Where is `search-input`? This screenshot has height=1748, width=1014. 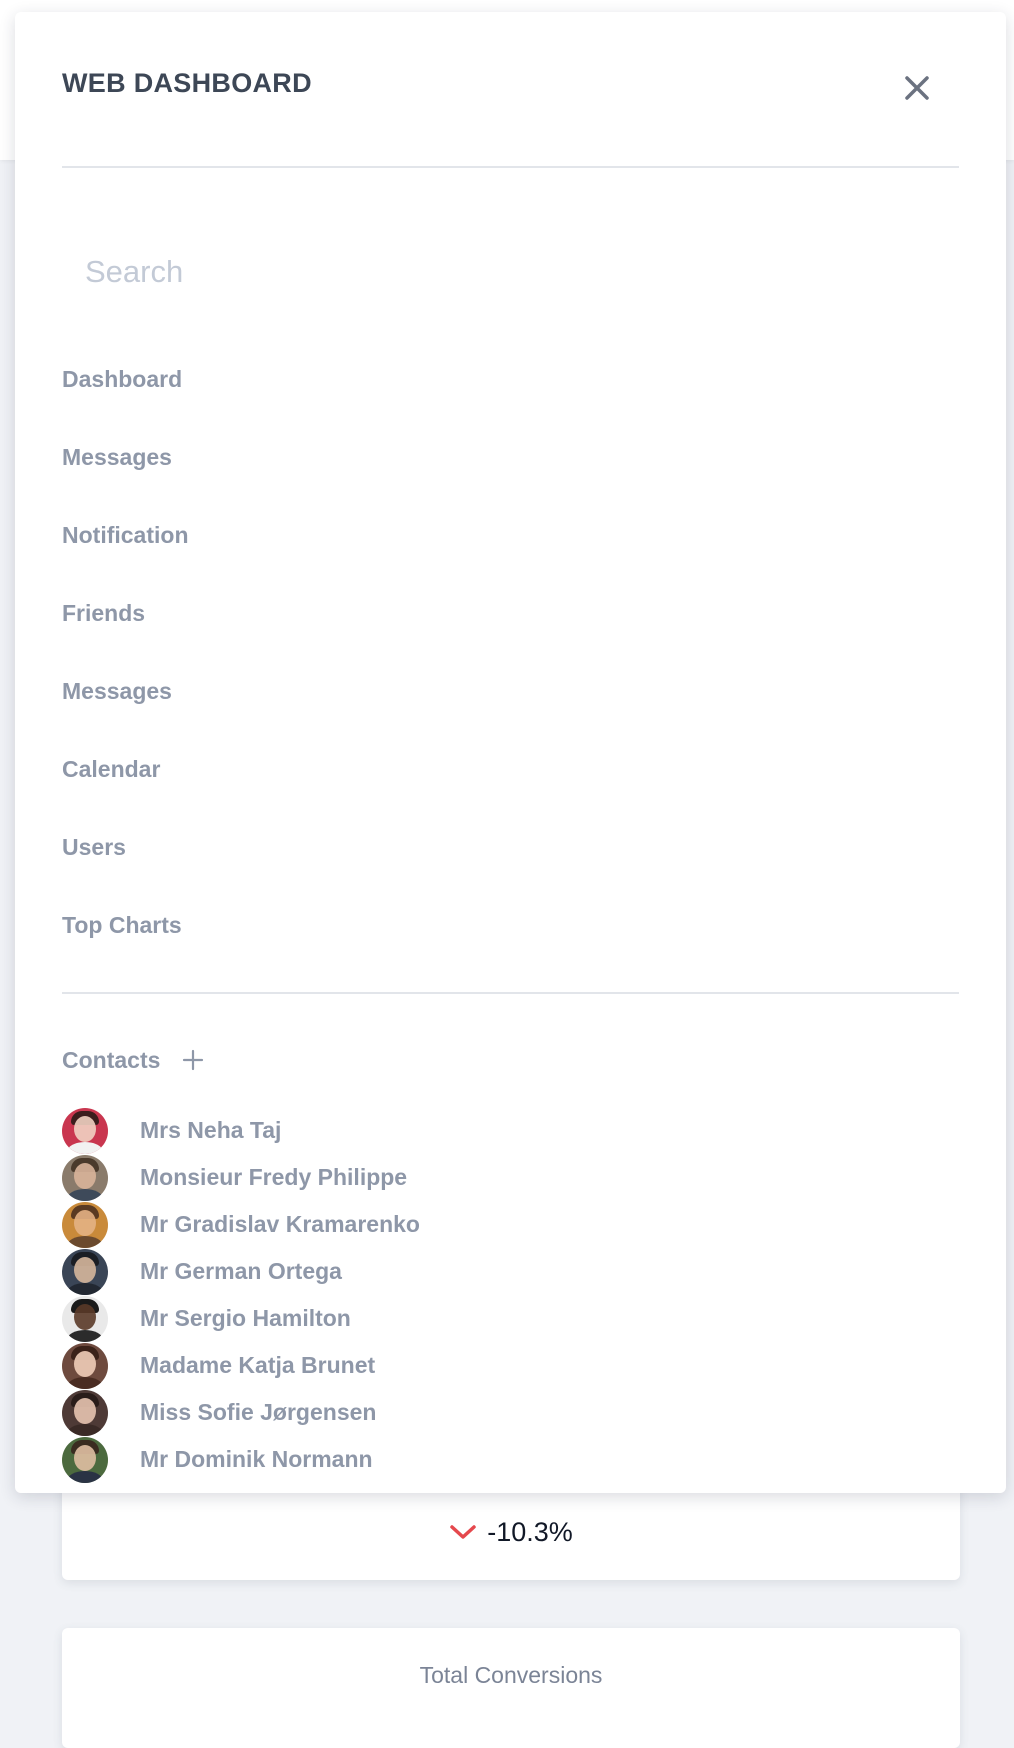 search-input is located at coordinates (510, 272).